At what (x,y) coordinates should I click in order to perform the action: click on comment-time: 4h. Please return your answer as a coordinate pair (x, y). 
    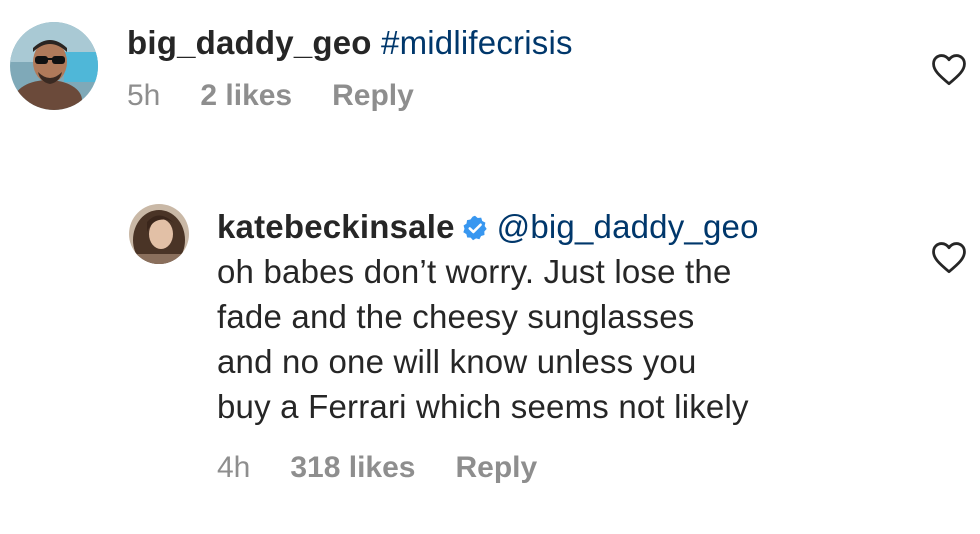
    Looking at the image, I should click on (234, 467).